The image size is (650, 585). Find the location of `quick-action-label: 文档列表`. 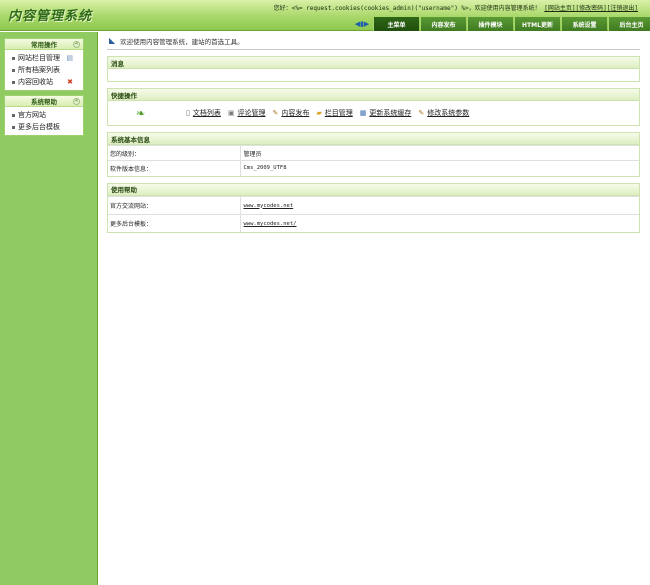

quick-action-label: 文档列表 is located at coordinates (206, 113).